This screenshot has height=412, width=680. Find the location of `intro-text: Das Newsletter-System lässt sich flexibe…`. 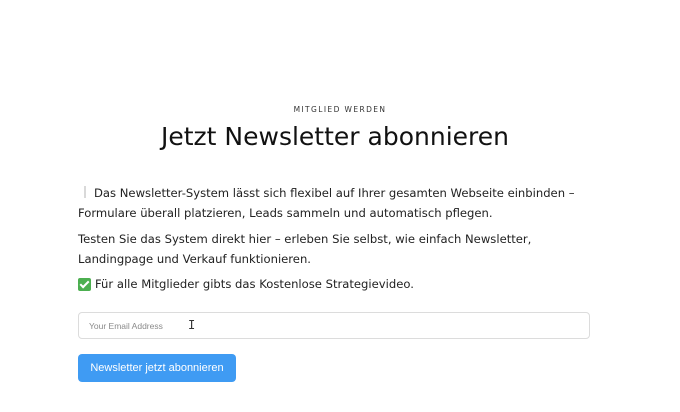

intro-text: Das Newsletter-System lässt sich flexibe… is located at coordinates (326, 203).